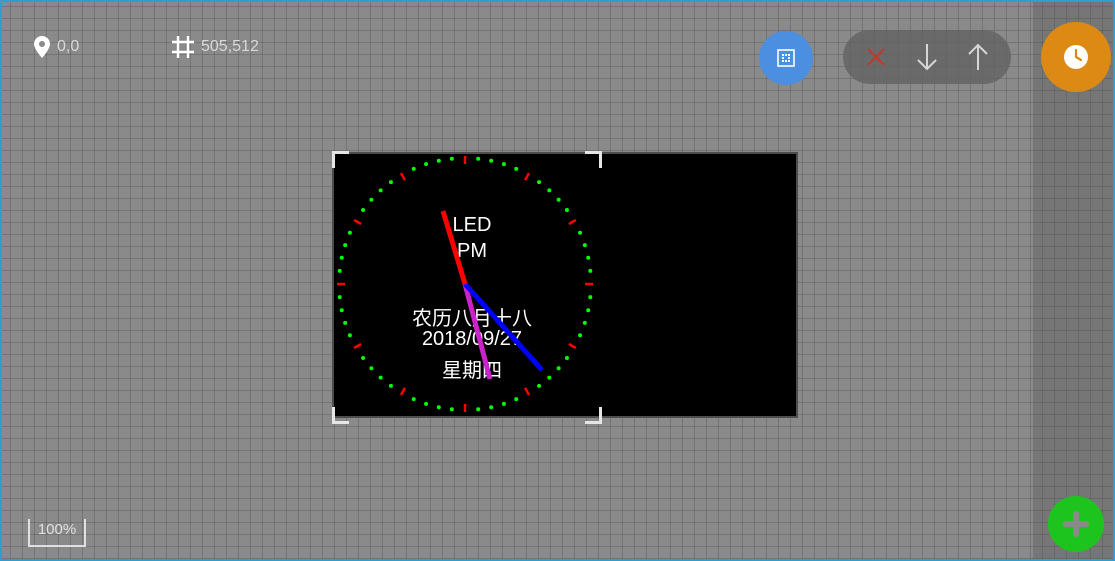 Image resolution: width=1115 pixels, height=561 pixels. Describe the element at coordinates (183, 47) in the screenshot. I see `frame-size-icon` at that location.